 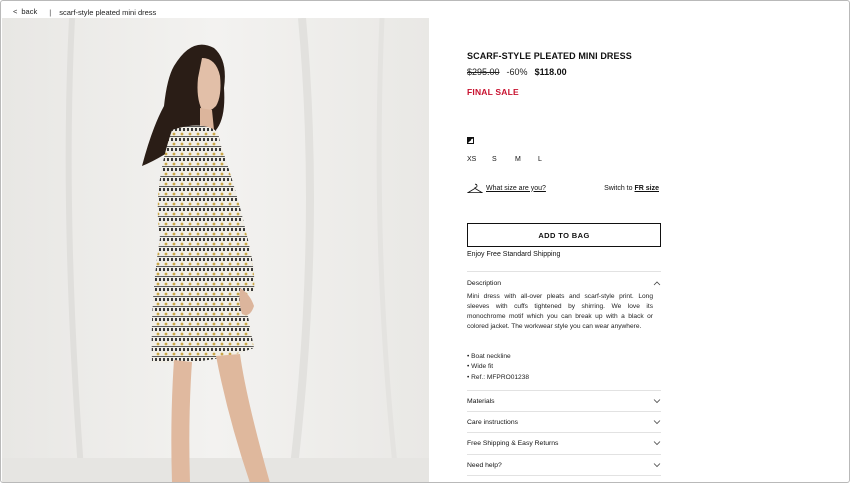 What do you see at coordinates (564, 283) in the screenshot?
I see `accordion-description: Description` at bounding box center [564, 283].